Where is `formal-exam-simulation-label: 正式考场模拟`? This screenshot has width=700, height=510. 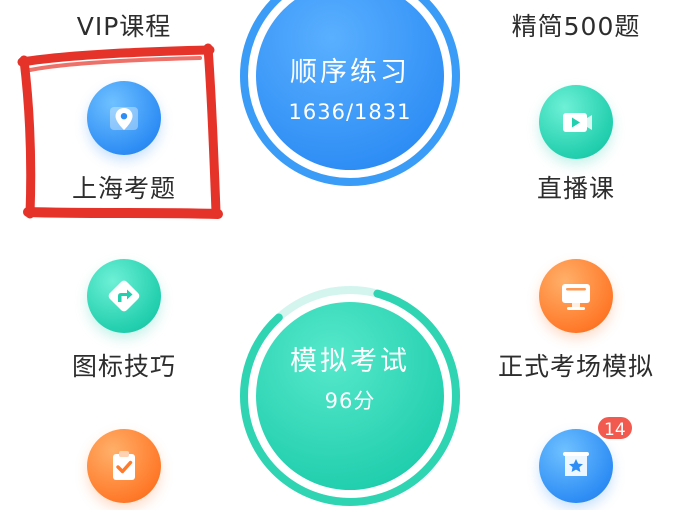
formal-exam-simulation-label: 正式考场模拟 is located at coordinates (575, 366).